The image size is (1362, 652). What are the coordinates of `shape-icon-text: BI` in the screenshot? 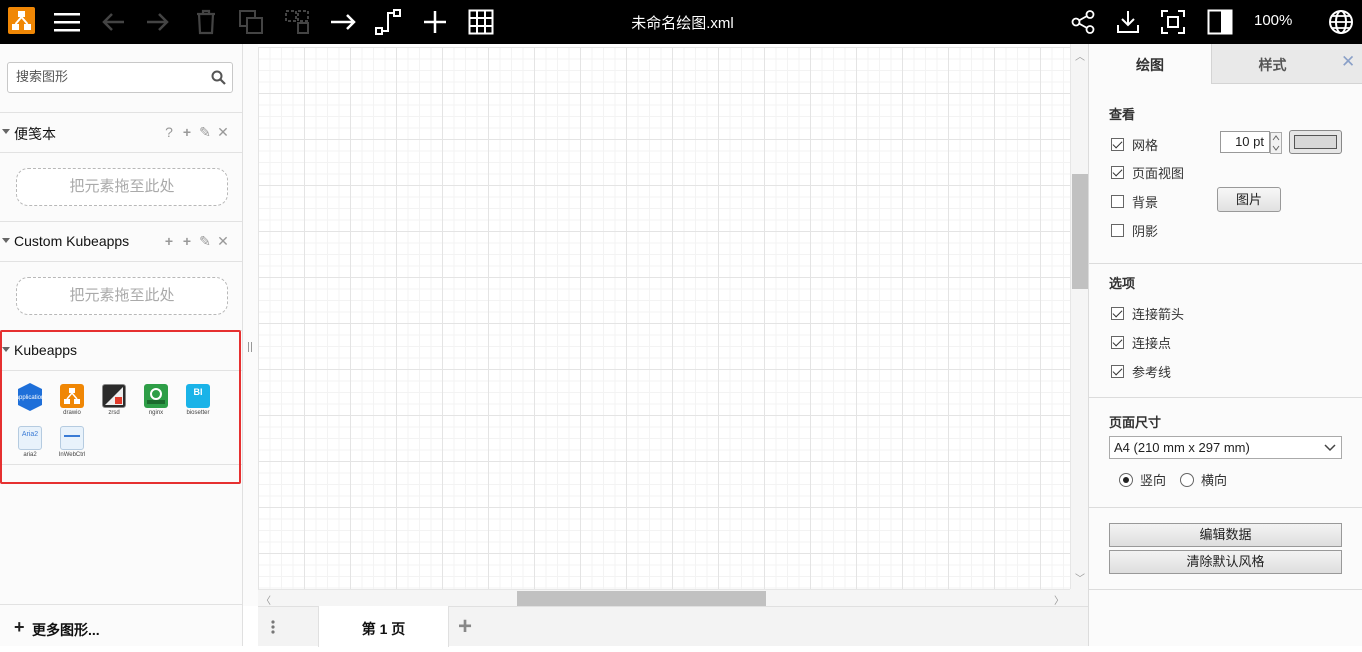 It's located at (198, 392).